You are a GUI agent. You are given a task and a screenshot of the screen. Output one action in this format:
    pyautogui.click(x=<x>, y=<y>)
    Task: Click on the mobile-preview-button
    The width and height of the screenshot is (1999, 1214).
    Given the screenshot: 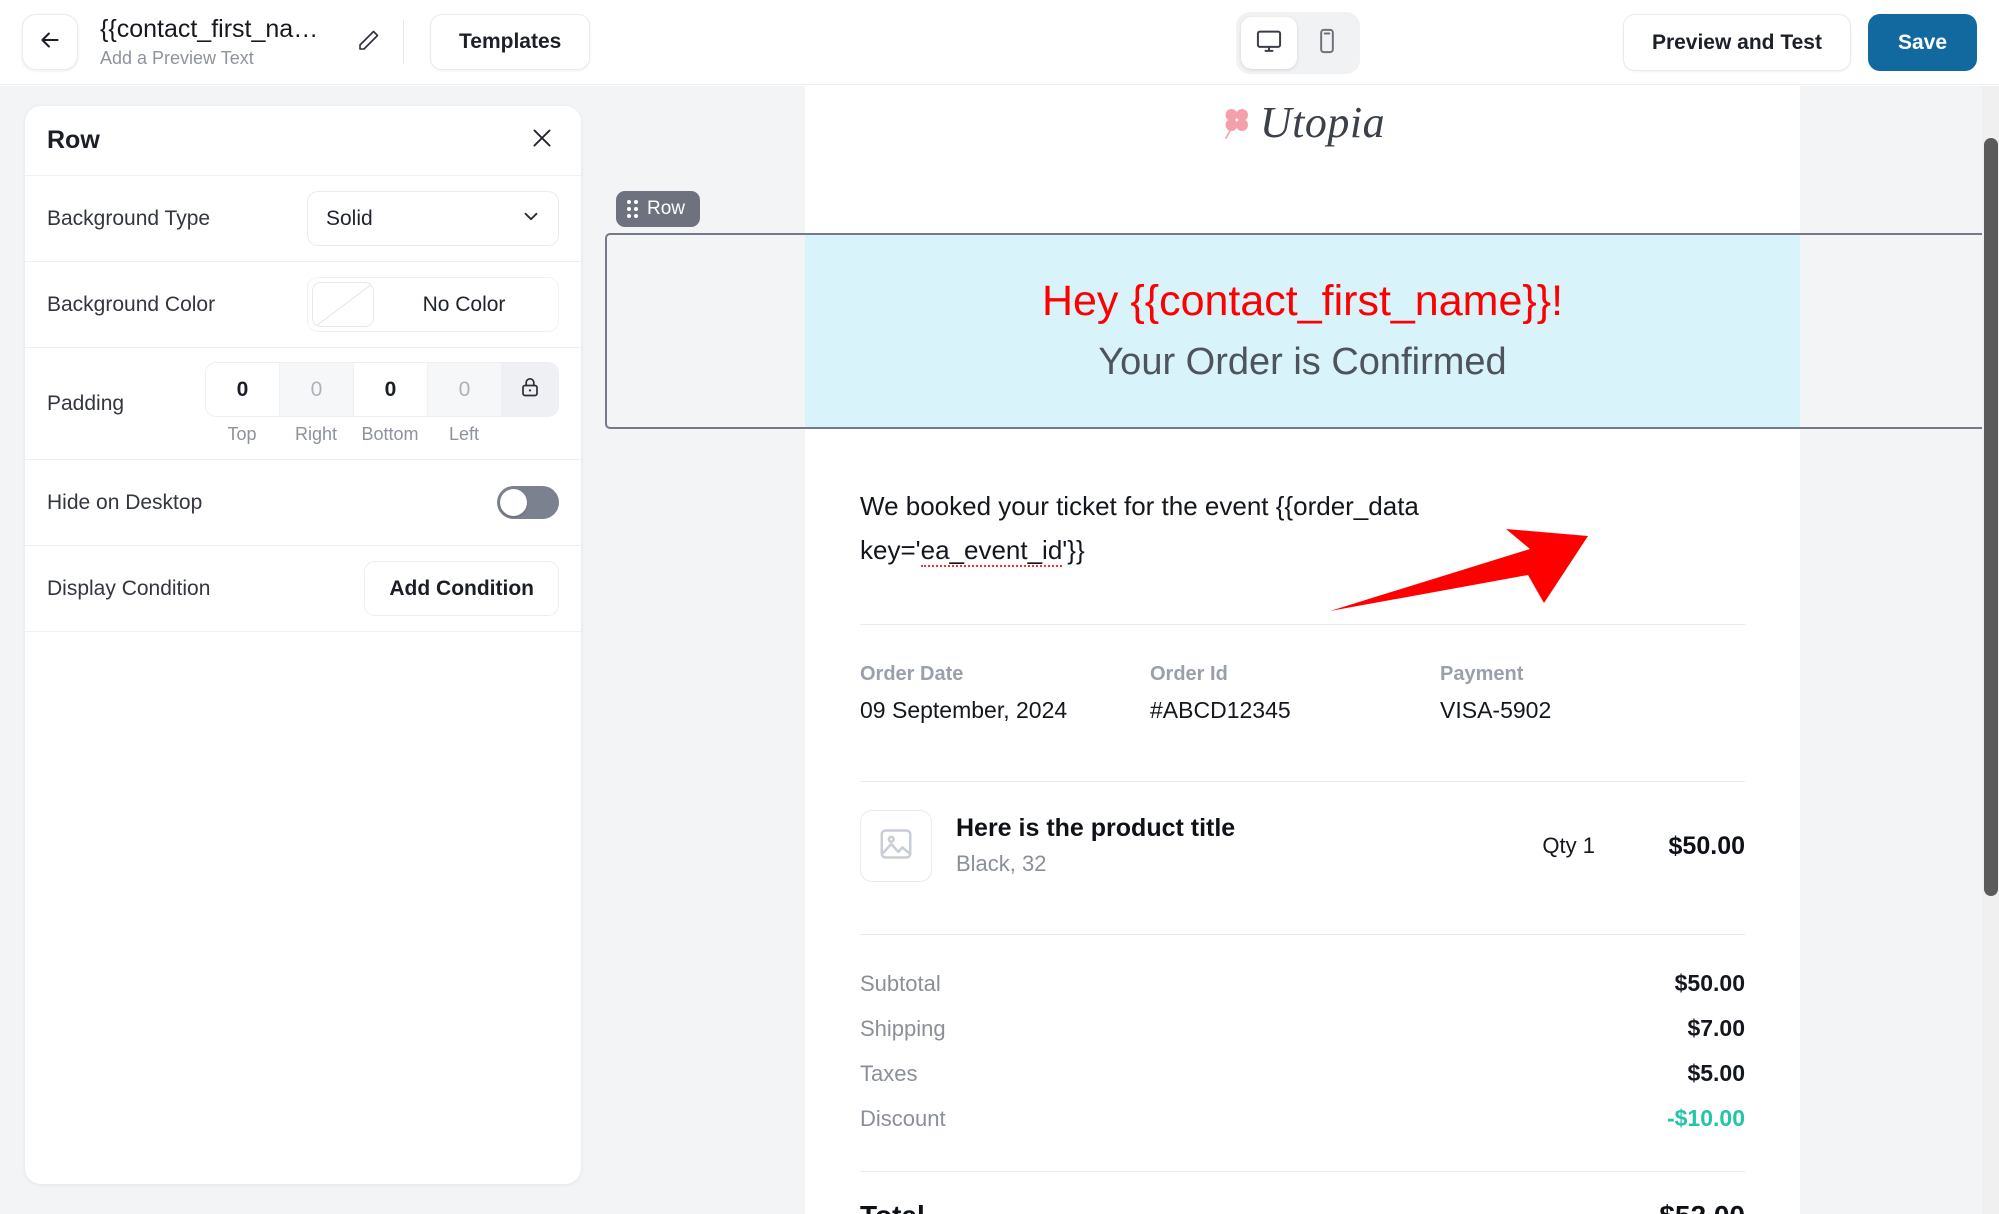 What is the action you would take?
    pyautogui.click(x=1327, y=43)
    